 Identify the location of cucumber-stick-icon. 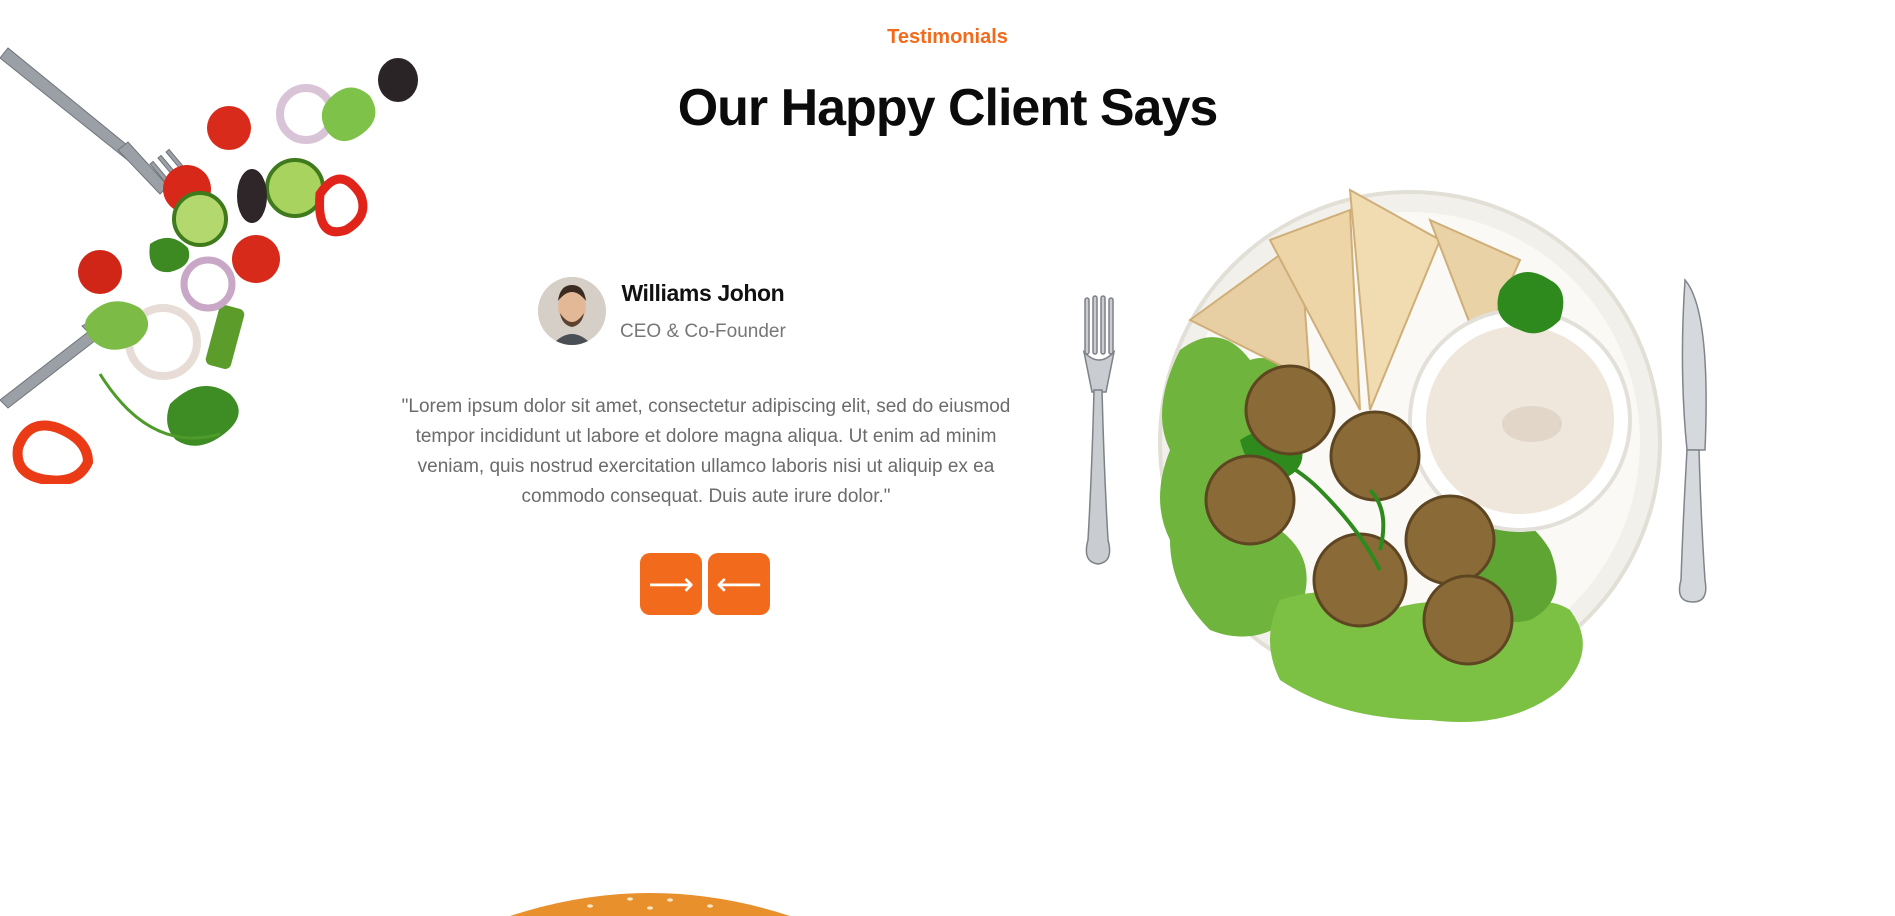
(225, 337).